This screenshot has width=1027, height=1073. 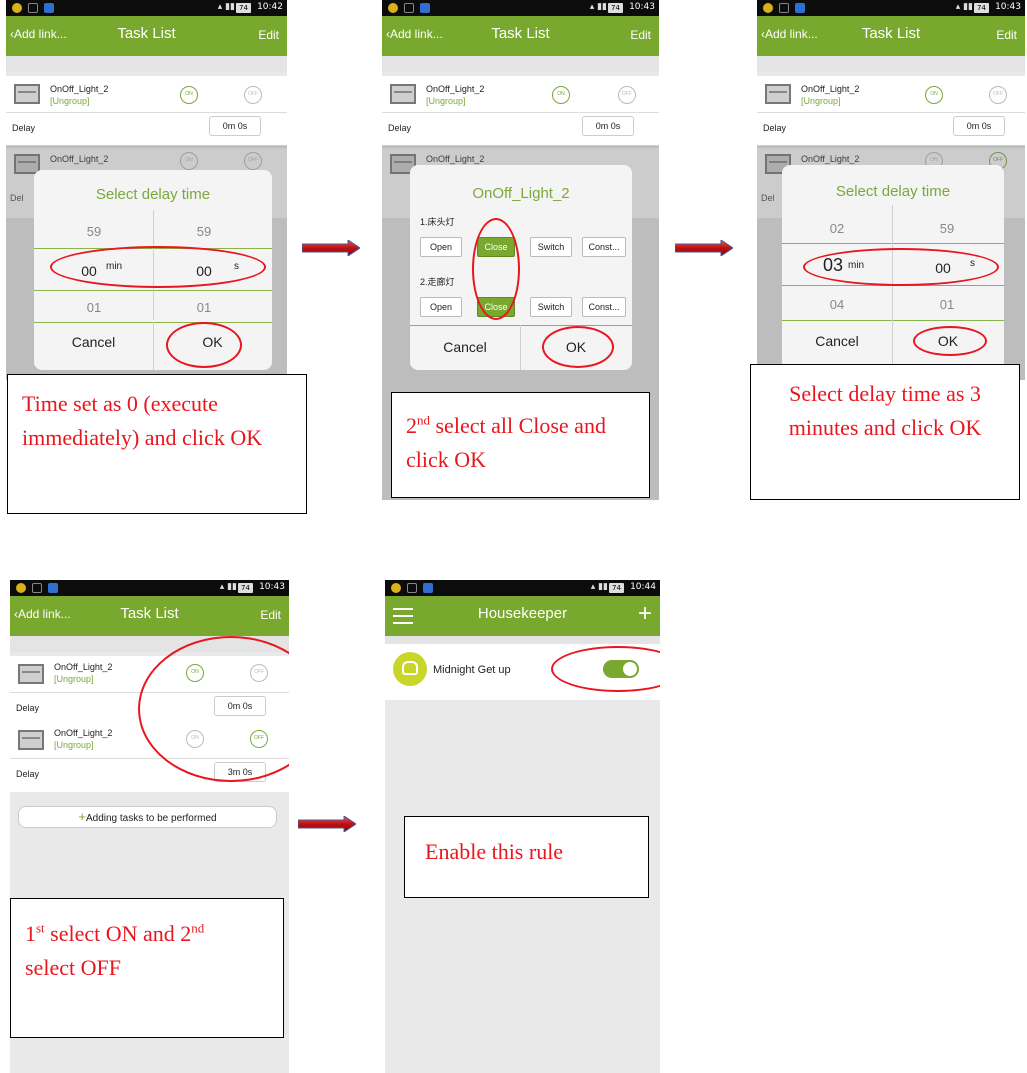 I want to click on page-title: Task List, so click(x=520, y=33).